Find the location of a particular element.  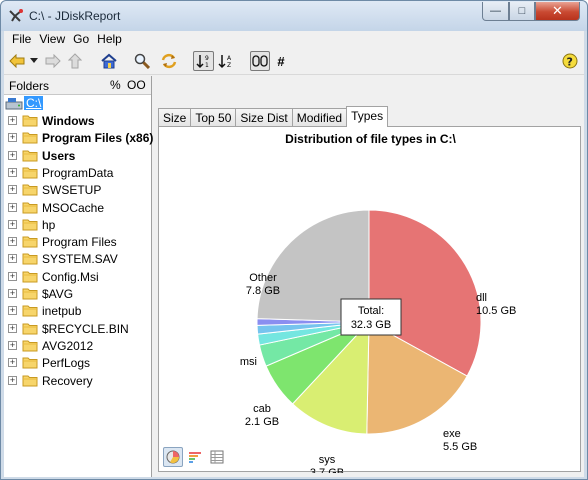

pie-view-button is located at coordinates (173, 457).